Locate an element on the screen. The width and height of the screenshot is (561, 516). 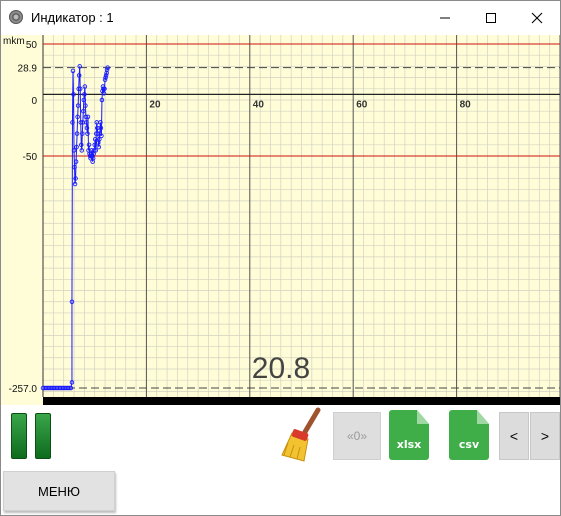
y-tick-label: 50 is located at coordinates (32, 45).